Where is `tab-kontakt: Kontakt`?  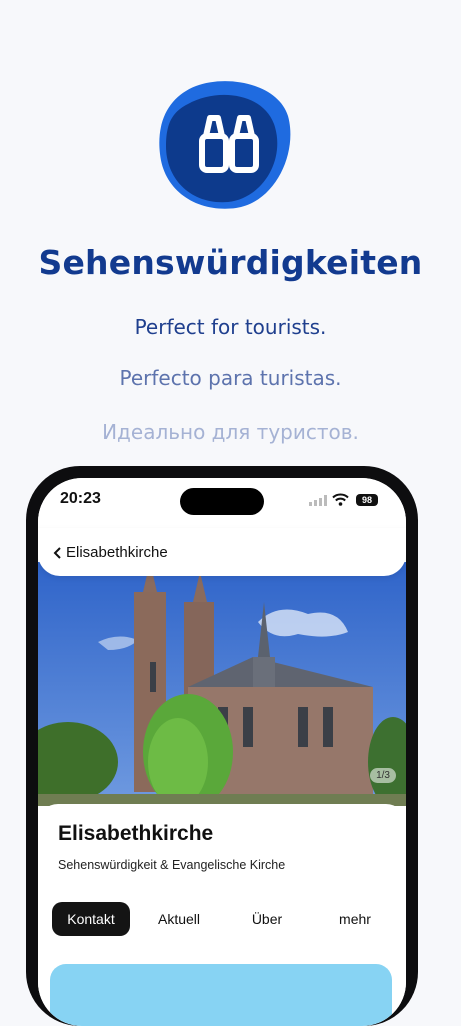
tab-kontakt: Kontakt is located at coordinates (91, 919).